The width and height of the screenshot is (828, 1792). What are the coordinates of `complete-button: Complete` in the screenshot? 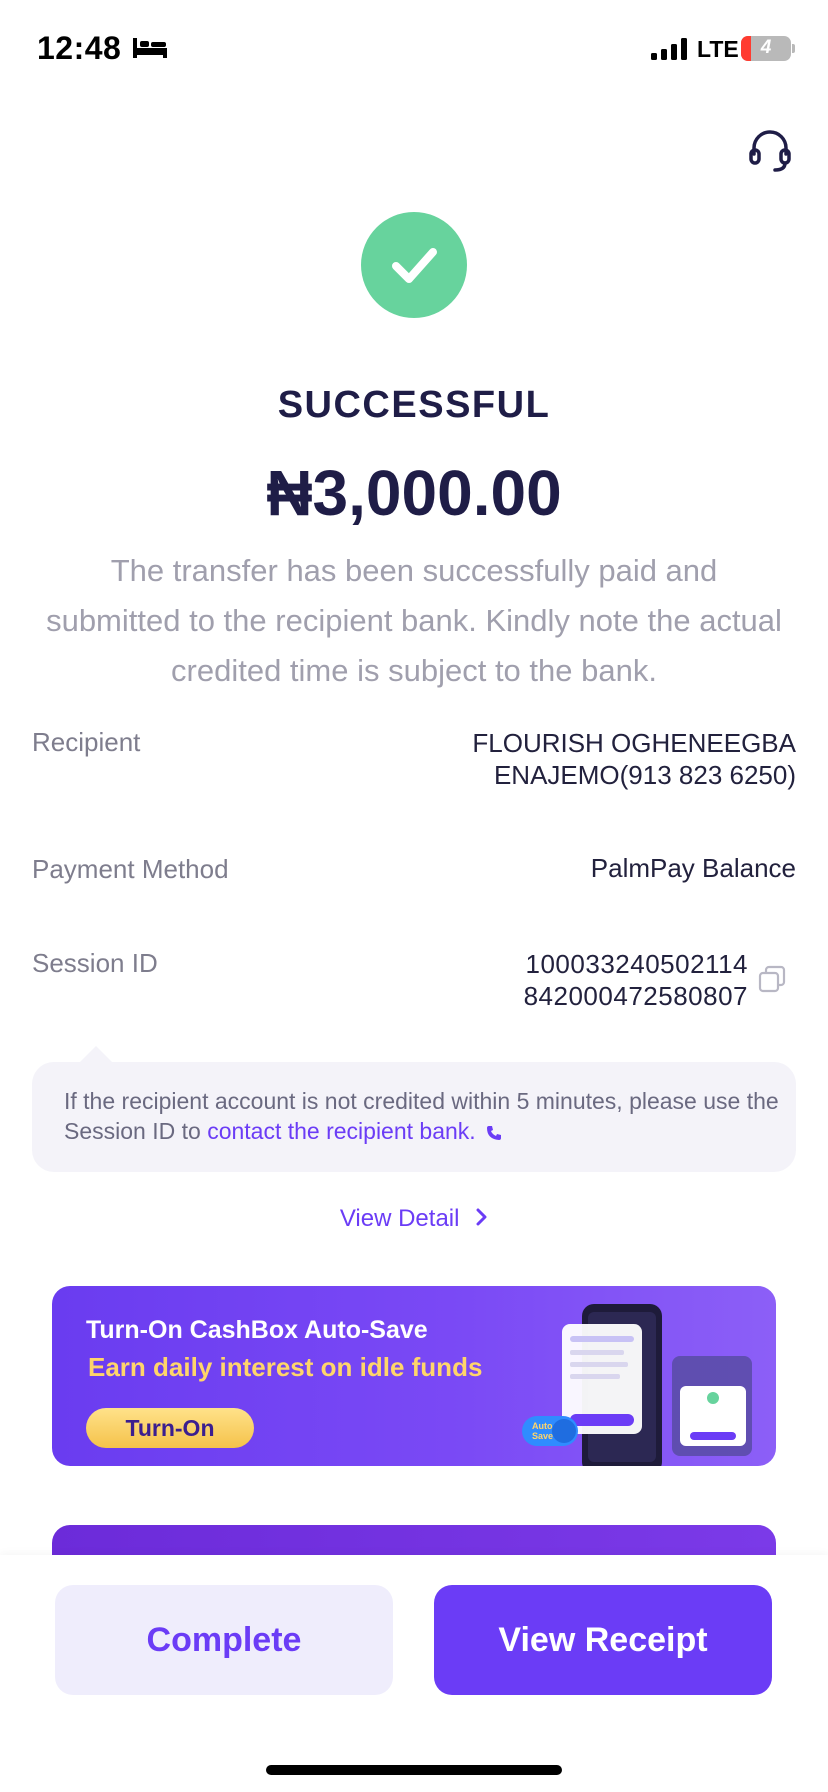 It's located at (224, 1640).